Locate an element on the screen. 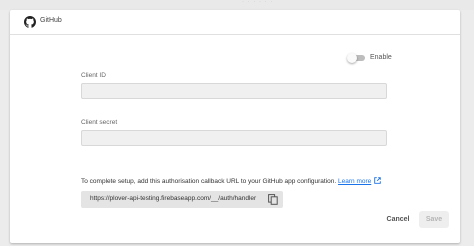  background-dots: · · · · · · is located at coordinates (258, 2).